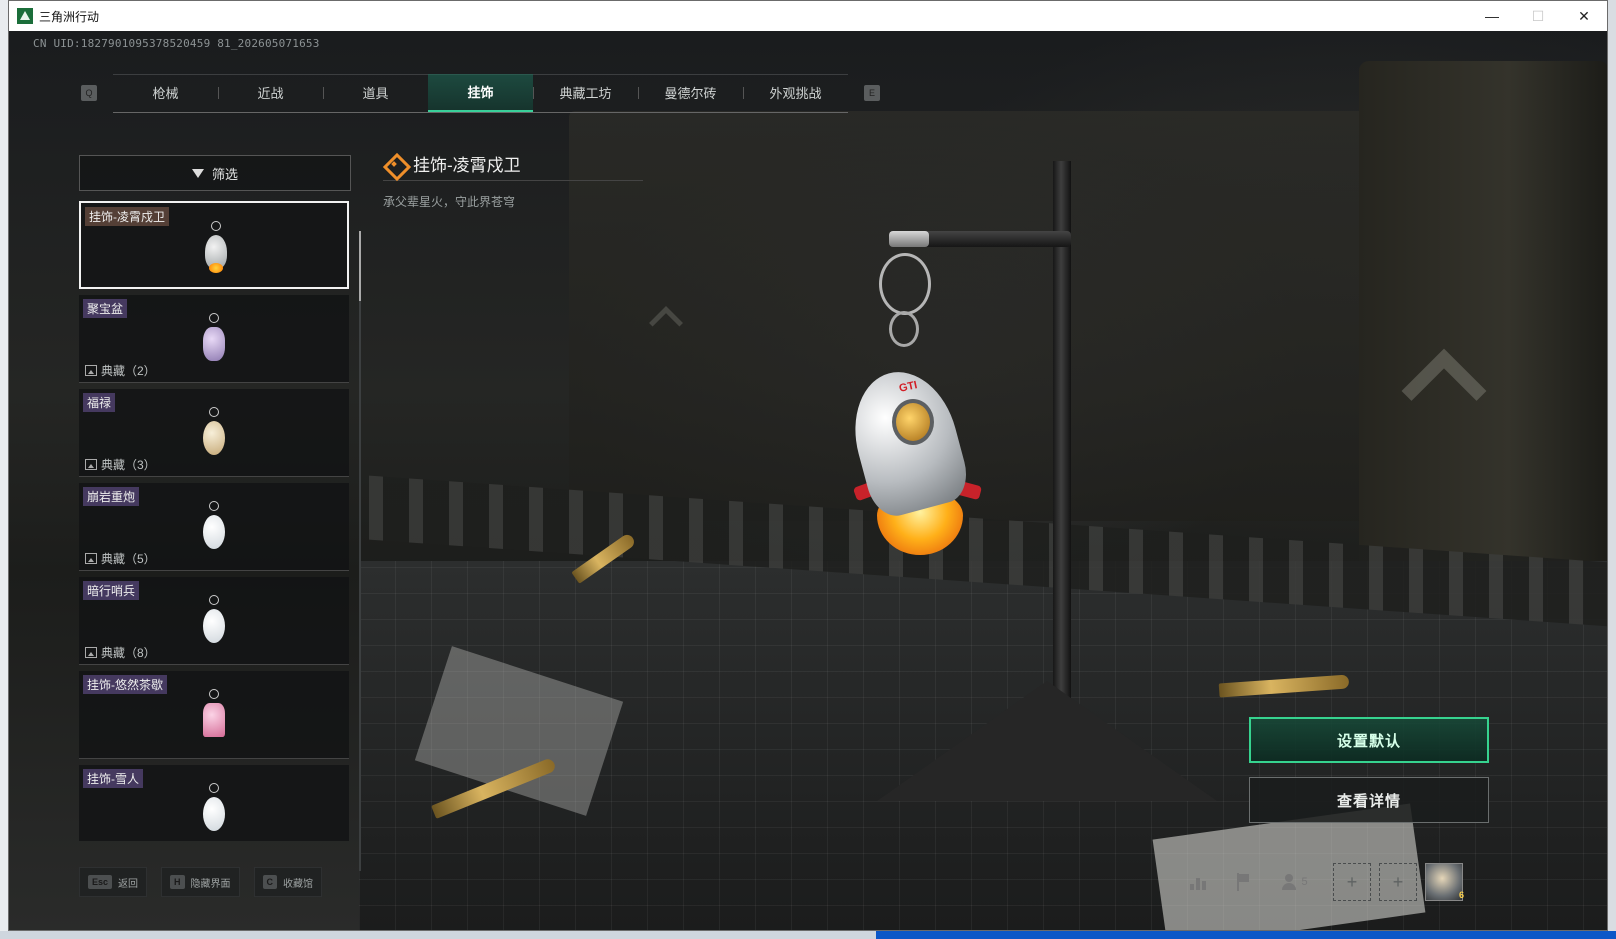 The width and height of the screenshot is (1616, 939). Describe the element at coordinates (690, 93) in the screenshot. I see `tab-mandel-bricks: 曼德尔砖` at that location.